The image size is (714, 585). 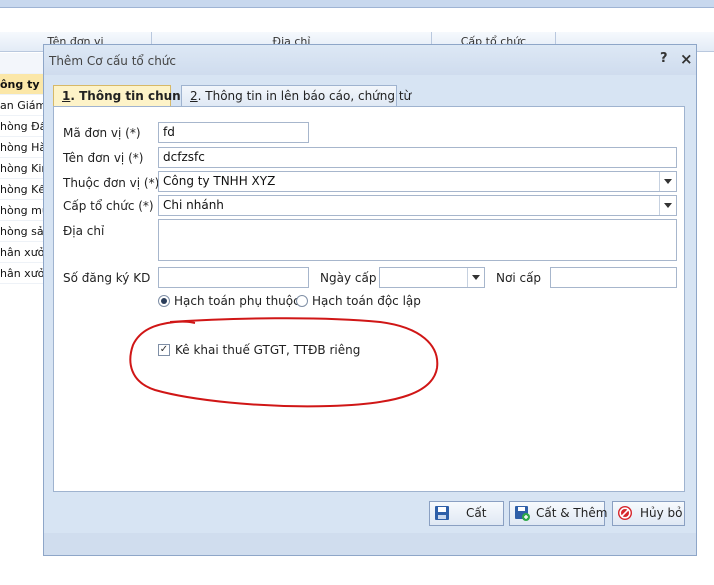 I want to click on annotation-stroke, so click(x=284, y=362).